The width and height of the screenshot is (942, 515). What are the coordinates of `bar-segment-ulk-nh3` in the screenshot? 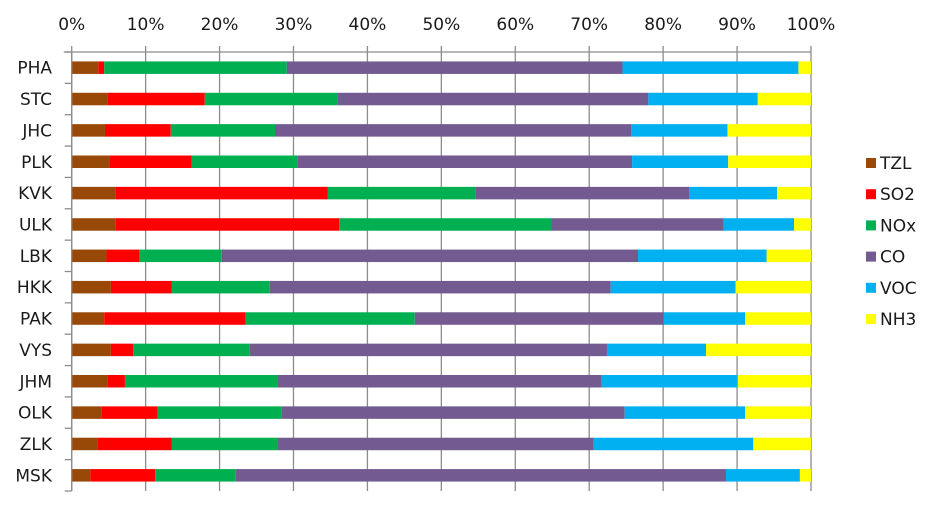 It's located at (802, 224).